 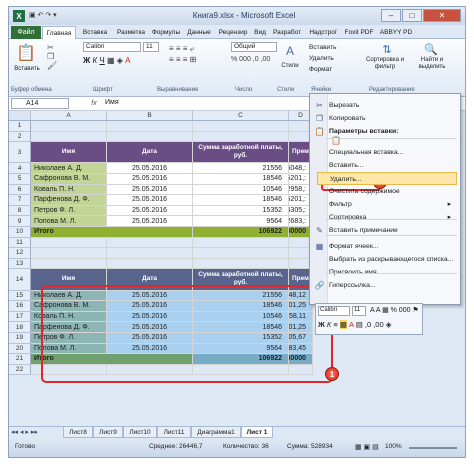 I want to click on styles-icon: A, so click(x=290, y=51).